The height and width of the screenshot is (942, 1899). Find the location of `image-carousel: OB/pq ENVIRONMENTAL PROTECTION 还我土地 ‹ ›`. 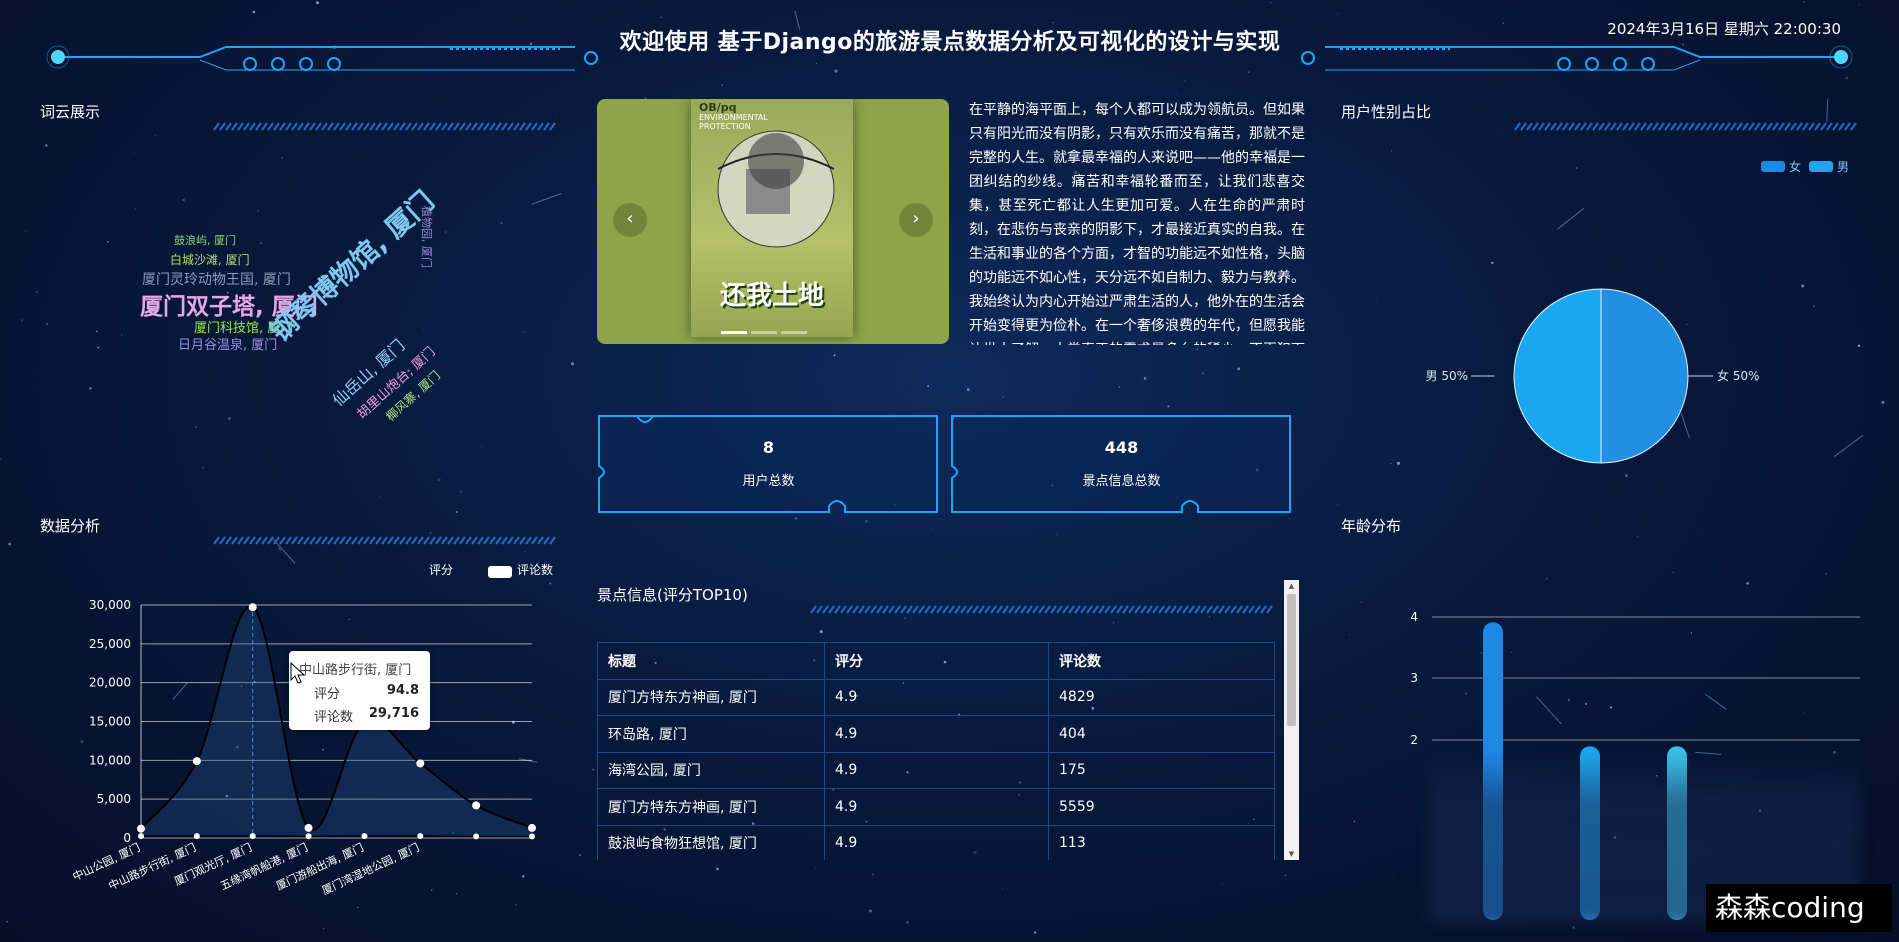

image-carousel: OB/pq ENVIRONMENTAL PROTECTION 还我土地 ‹ › is located at coordinates (773, 221).